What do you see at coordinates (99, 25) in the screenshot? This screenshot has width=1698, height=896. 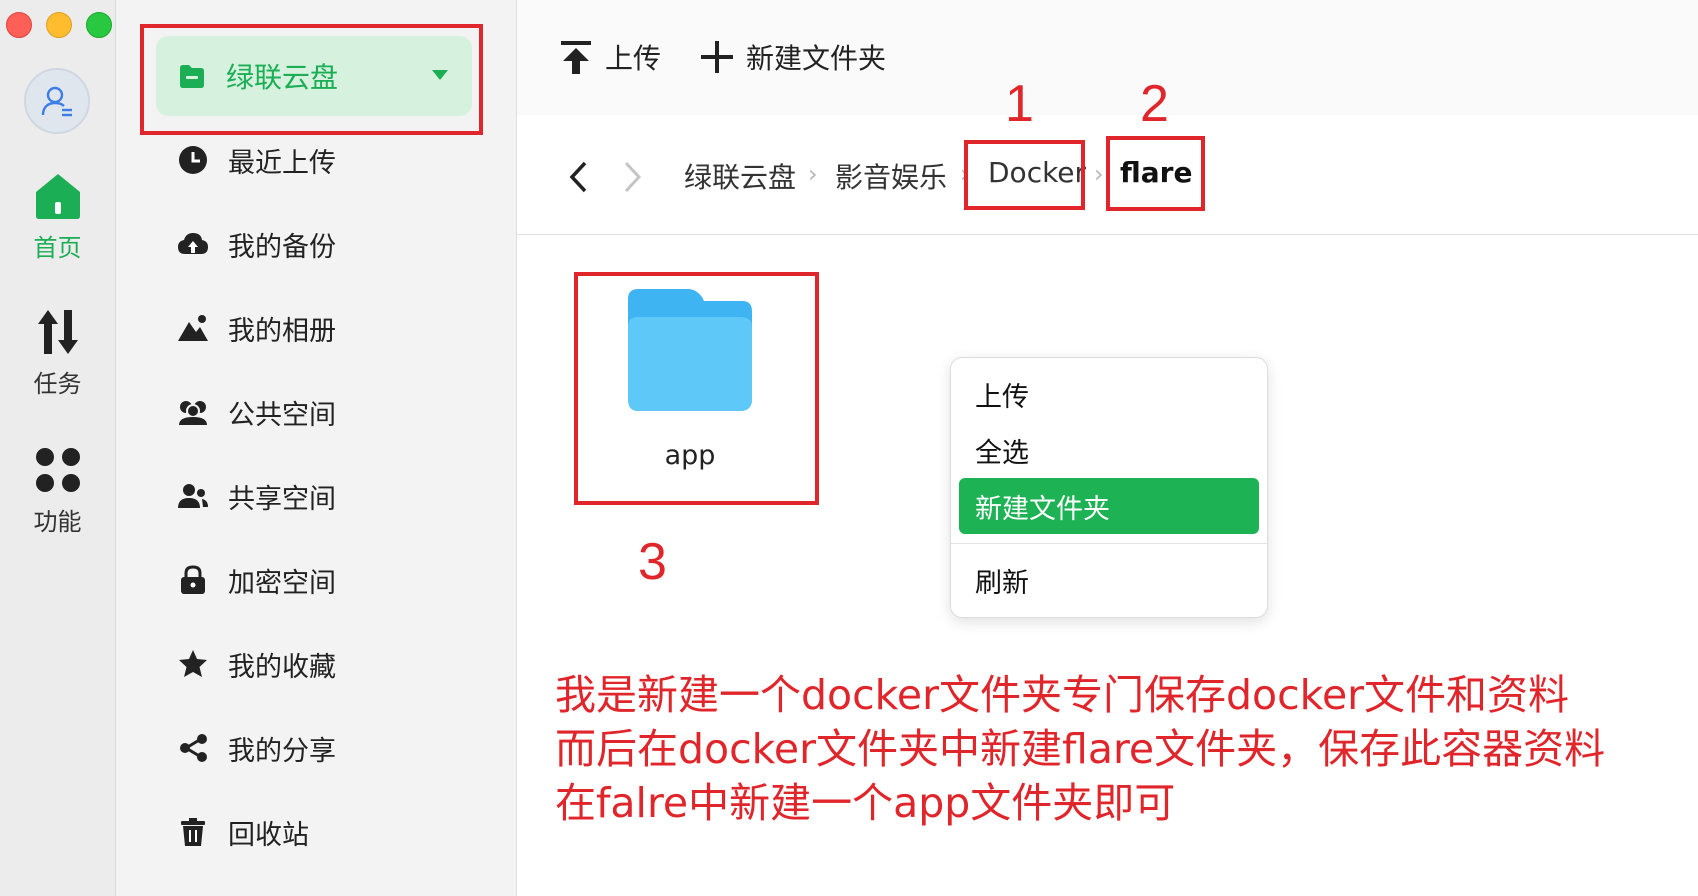 I see `window-zoom-button` at bounding box center [99, 25].